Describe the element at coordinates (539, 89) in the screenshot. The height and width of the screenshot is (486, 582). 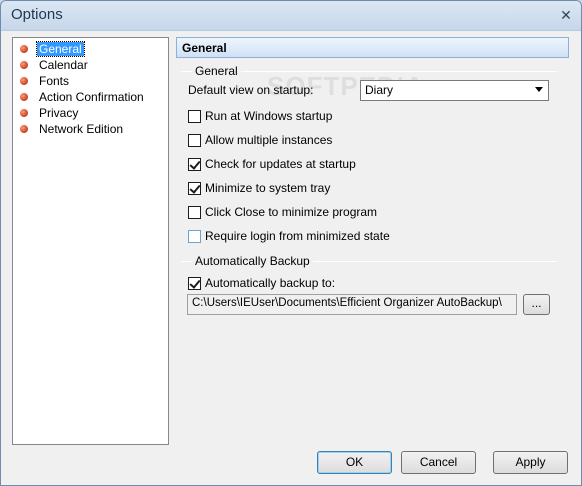
I see `chevron-down-icon` at that location.